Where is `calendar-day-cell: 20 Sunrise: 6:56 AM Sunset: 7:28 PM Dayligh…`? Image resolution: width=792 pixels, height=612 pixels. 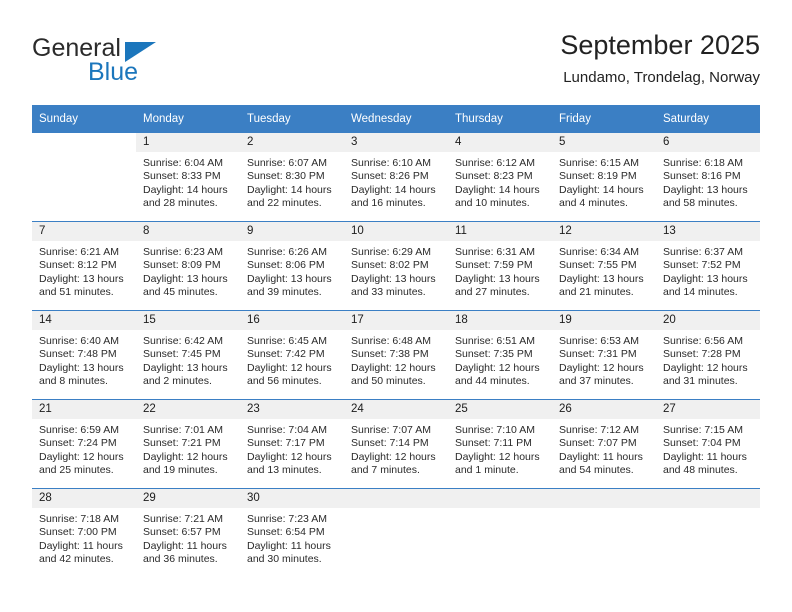 calendar-day-cell: 20 Sunrise: 6:56 AM Sunset: 7:28 PM Dayligh… is located at coordinates (708, 355).